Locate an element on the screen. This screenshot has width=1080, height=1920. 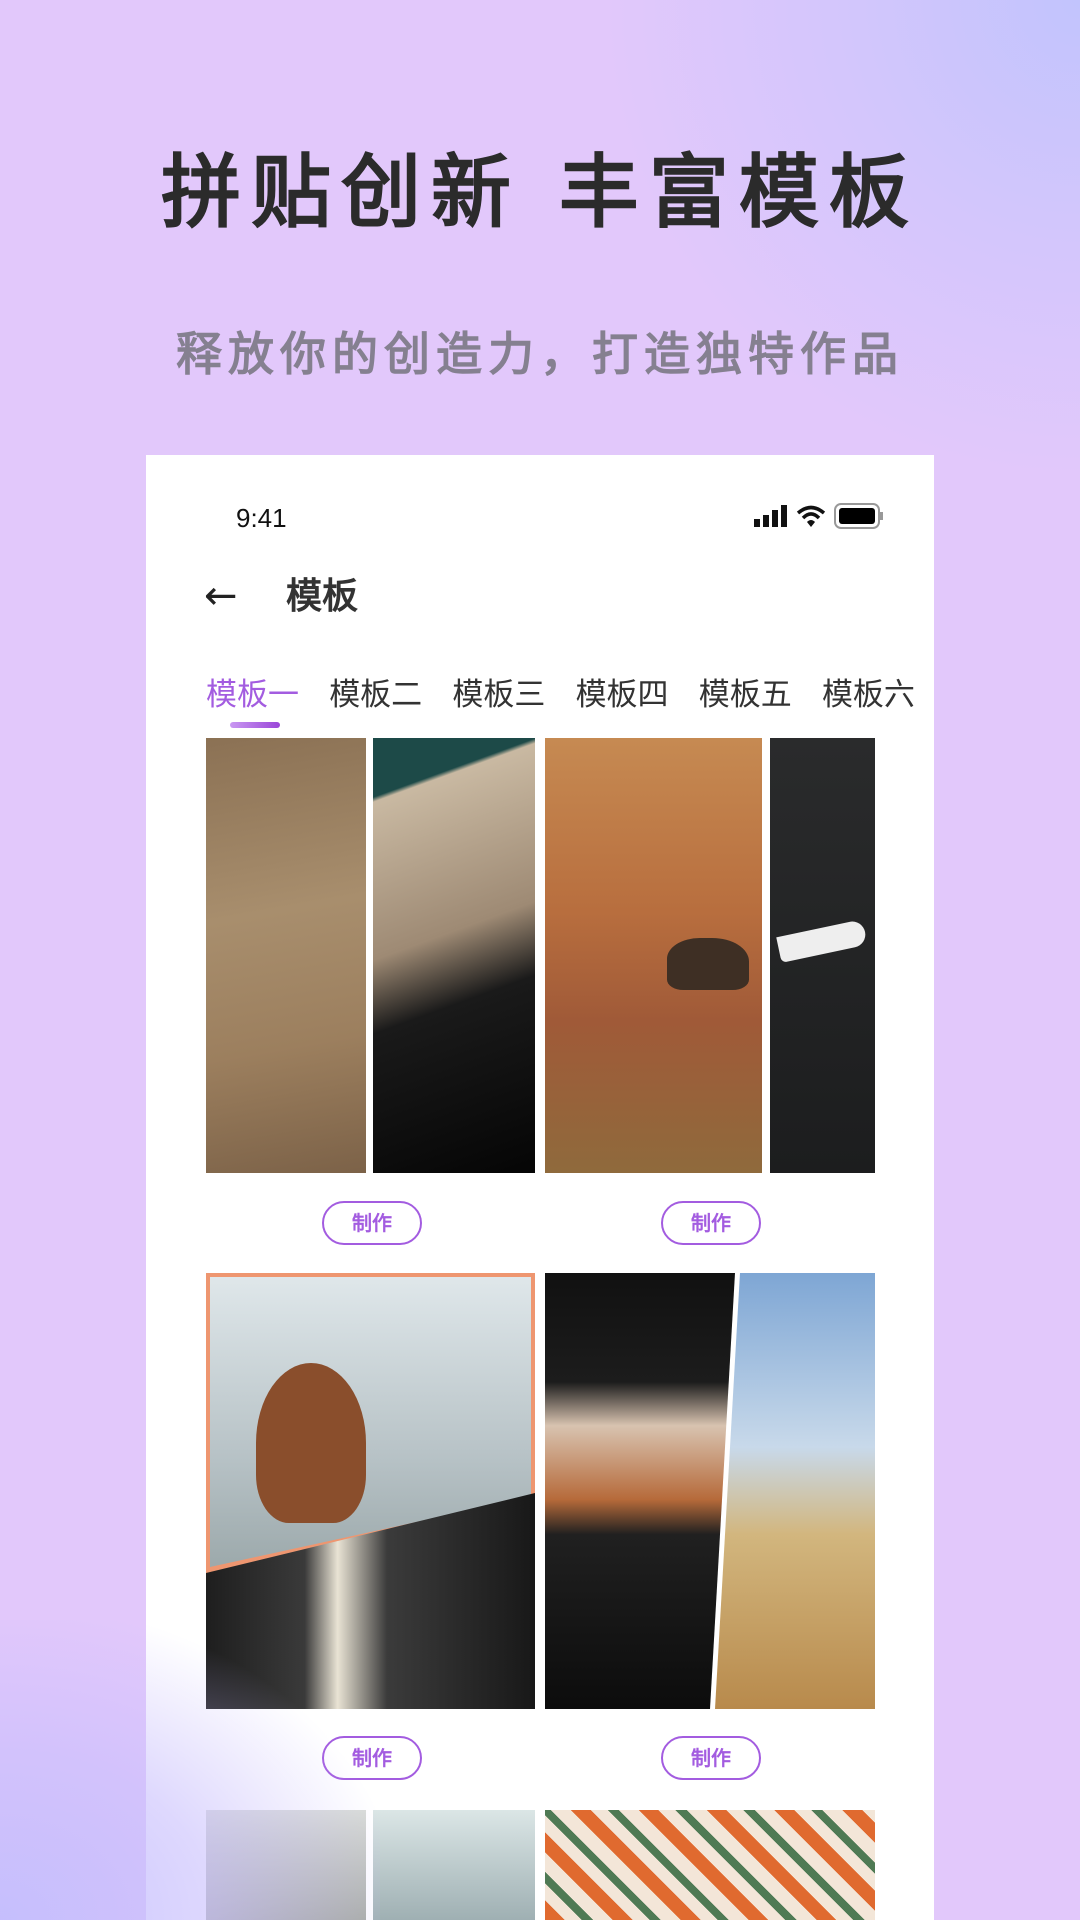
boat-shape is located at coordinates (822, 941).